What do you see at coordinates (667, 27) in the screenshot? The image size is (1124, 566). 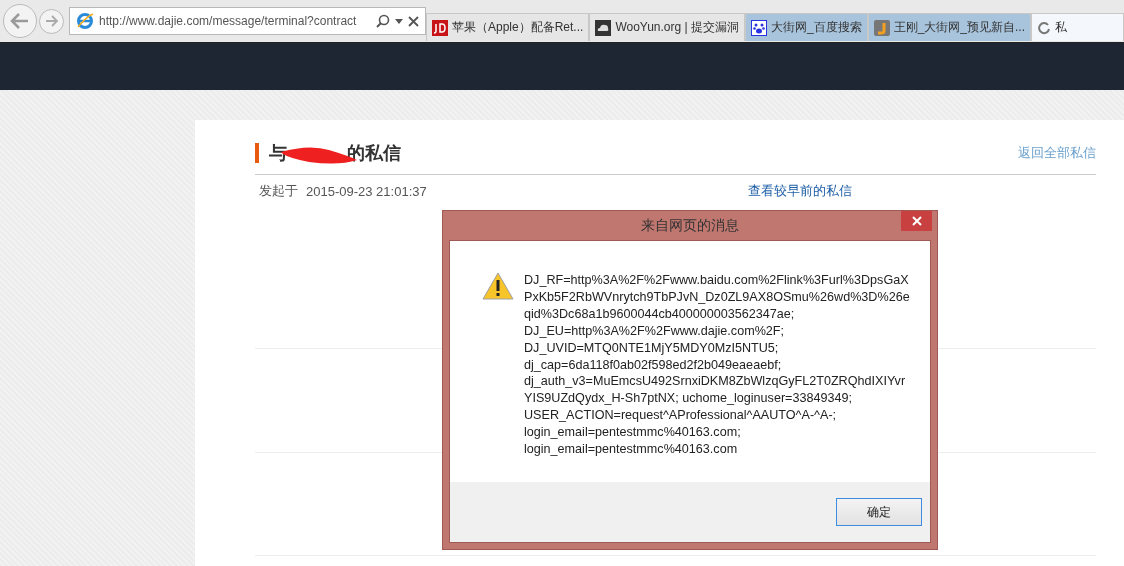 I see `browser-tab: WooYun.org | 提交漏洞` at bounding box center [667, 27].